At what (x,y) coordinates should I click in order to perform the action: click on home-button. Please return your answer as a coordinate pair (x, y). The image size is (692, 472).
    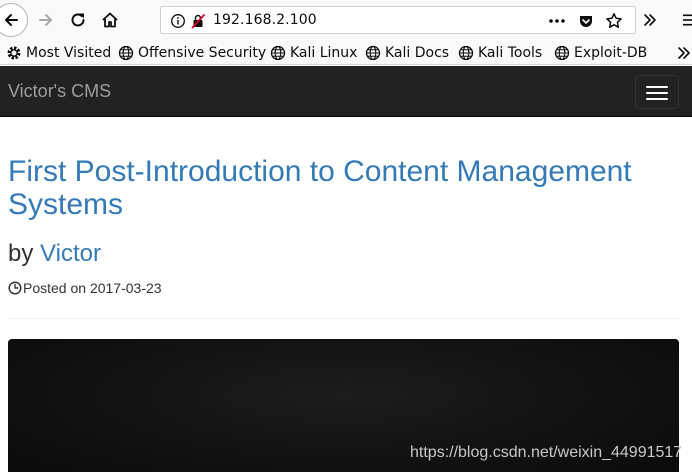
    Looking at the image, I should click on (110, 20).